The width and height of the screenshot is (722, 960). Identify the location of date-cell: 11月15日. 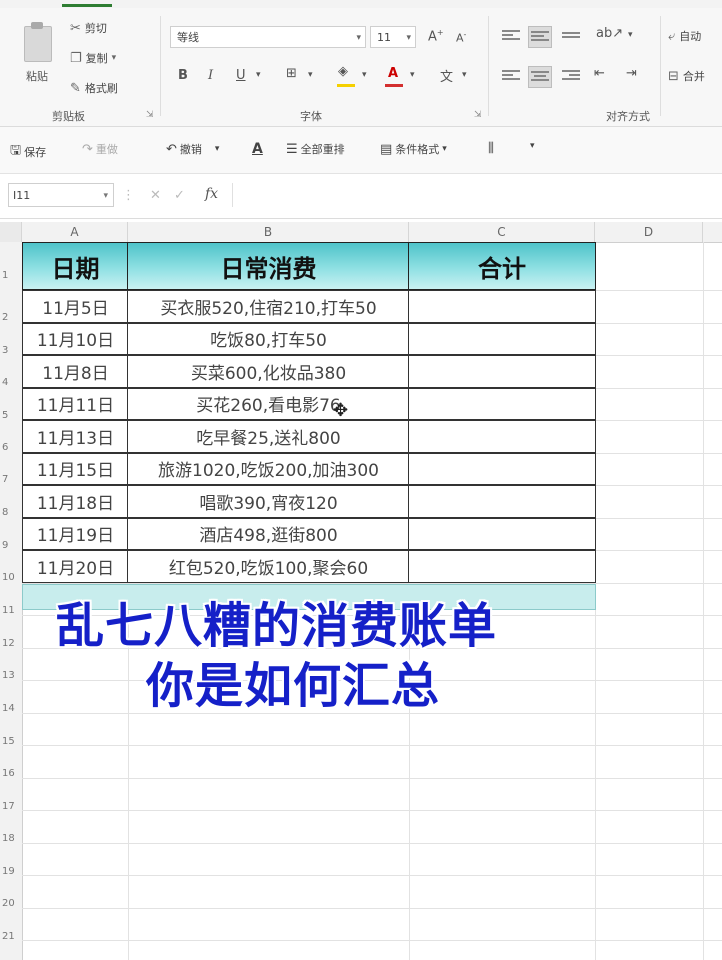
(75, 468).